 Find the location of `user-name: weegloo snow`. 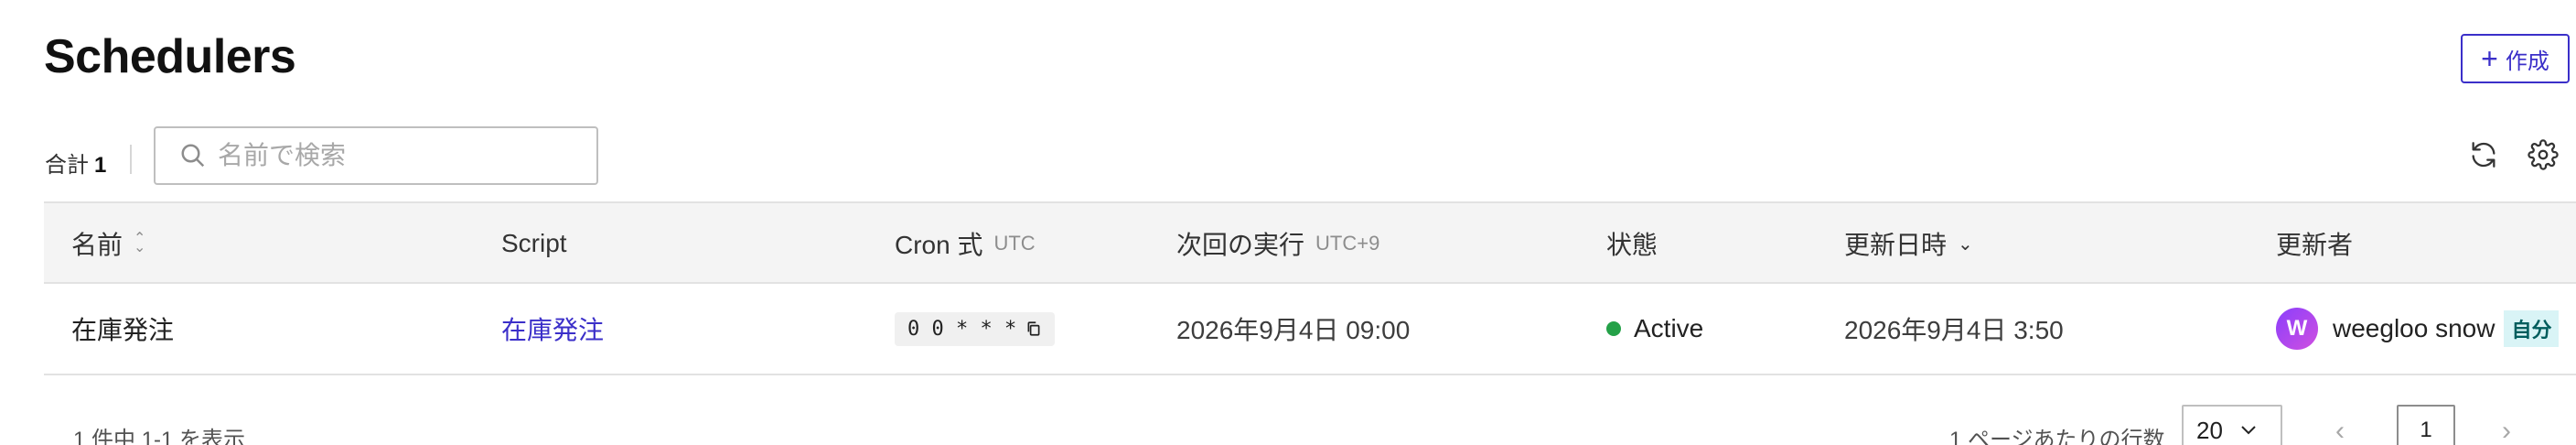

user-name: weegloo snow is located at coordinates (2414, 328).